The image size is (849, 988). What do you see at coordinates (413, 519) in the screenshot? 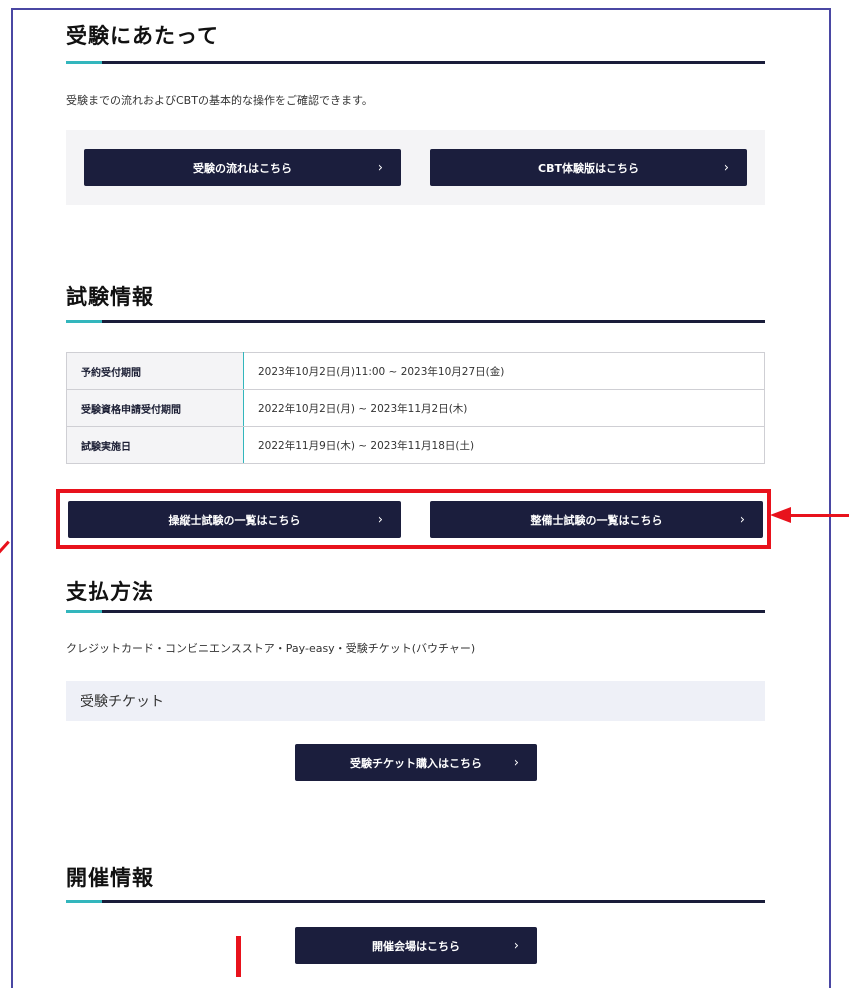
I see `annotation-highlight-box` at bounding box center [413, 519].